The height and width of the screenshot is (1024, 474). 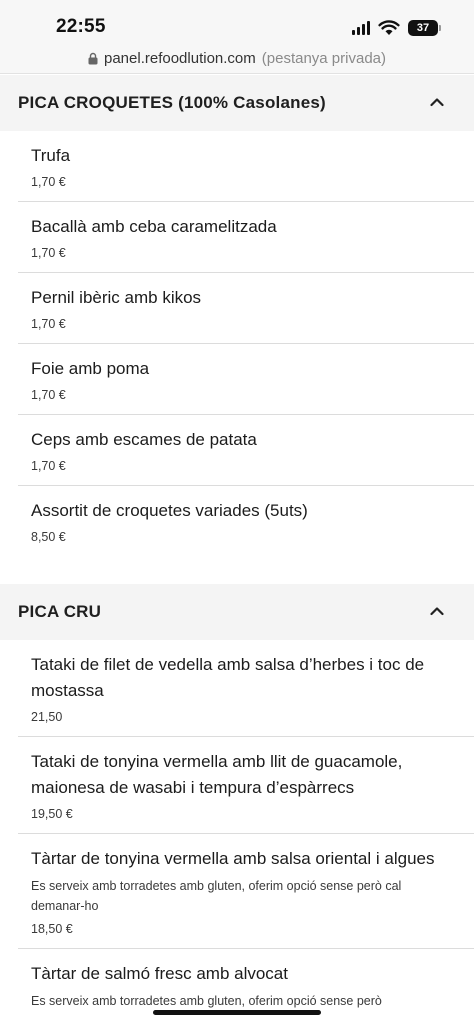 I want to click on item-name: Foie amb poma, so click(x=90, y=368).